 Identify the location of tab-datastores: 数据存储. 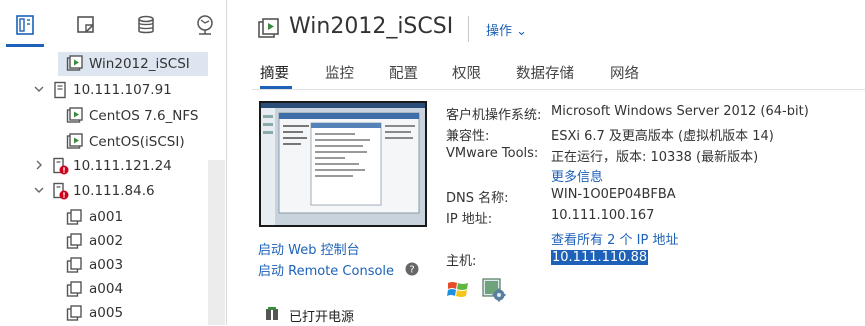
(545, 72).